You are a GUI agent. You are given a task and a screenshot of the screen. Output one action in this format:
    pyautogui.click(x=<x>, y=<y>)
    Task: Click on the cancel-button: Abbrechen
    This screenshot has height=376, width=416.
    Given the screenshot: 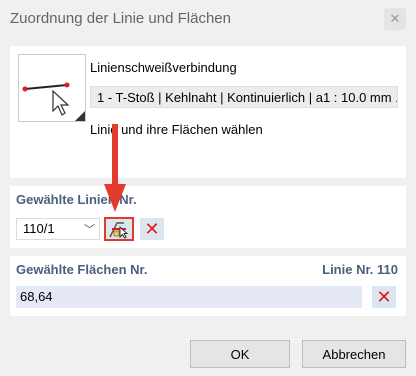 What is the action you would take?
    pyautogui.click(x=354, y=354)
    